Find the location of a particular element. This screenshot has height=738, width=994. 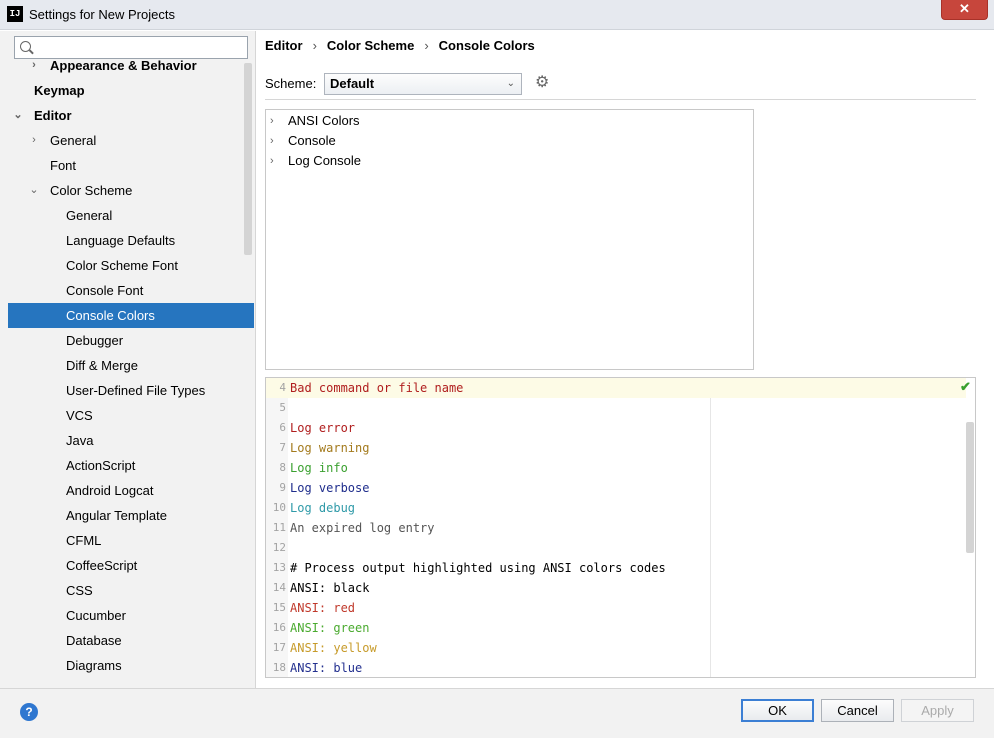

editor-scrollbar-thumb is located at coordinates (970, 487).